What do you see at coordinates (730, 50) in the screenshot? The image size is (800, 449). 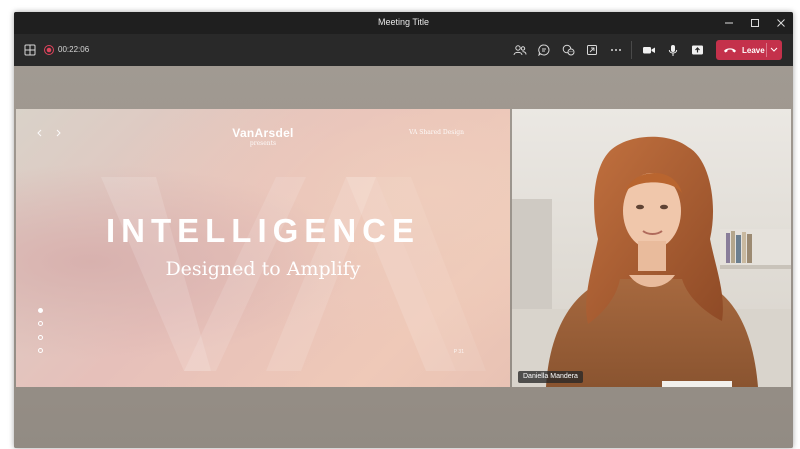 I see `phone-hangup-icon` at bounding box center [730, 50].